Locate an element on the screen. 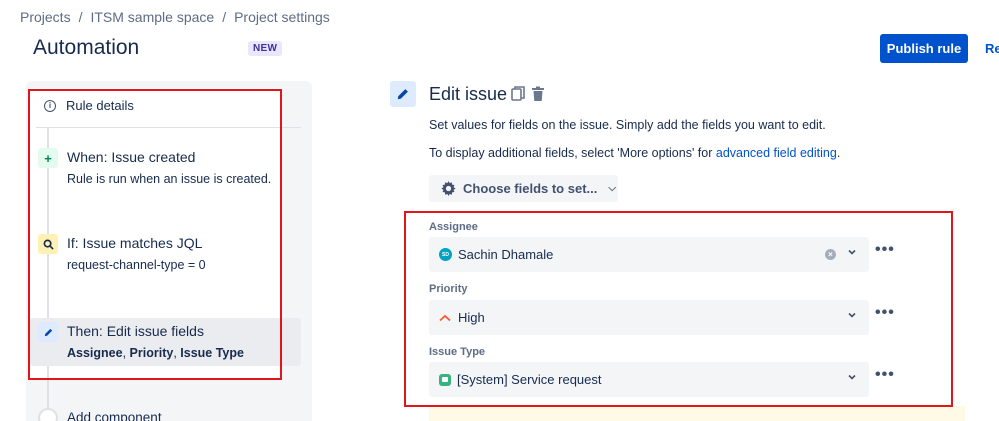 The width and height of the screenshot is (999, 421). add-component-label: Add component is located at coordinates (114, 415).